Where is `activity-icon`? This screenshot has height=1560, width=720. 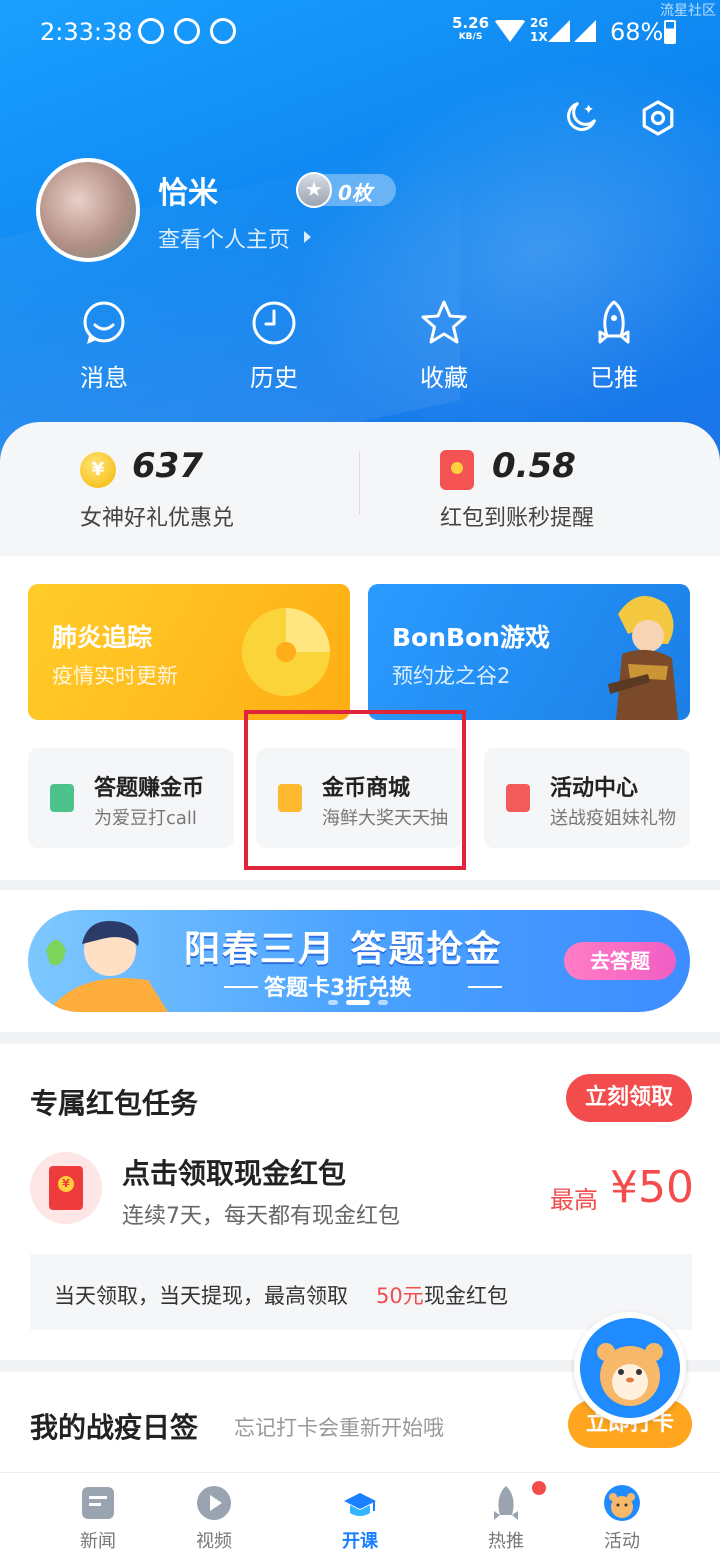 activity-icon is located at coordinates (622, 1503).